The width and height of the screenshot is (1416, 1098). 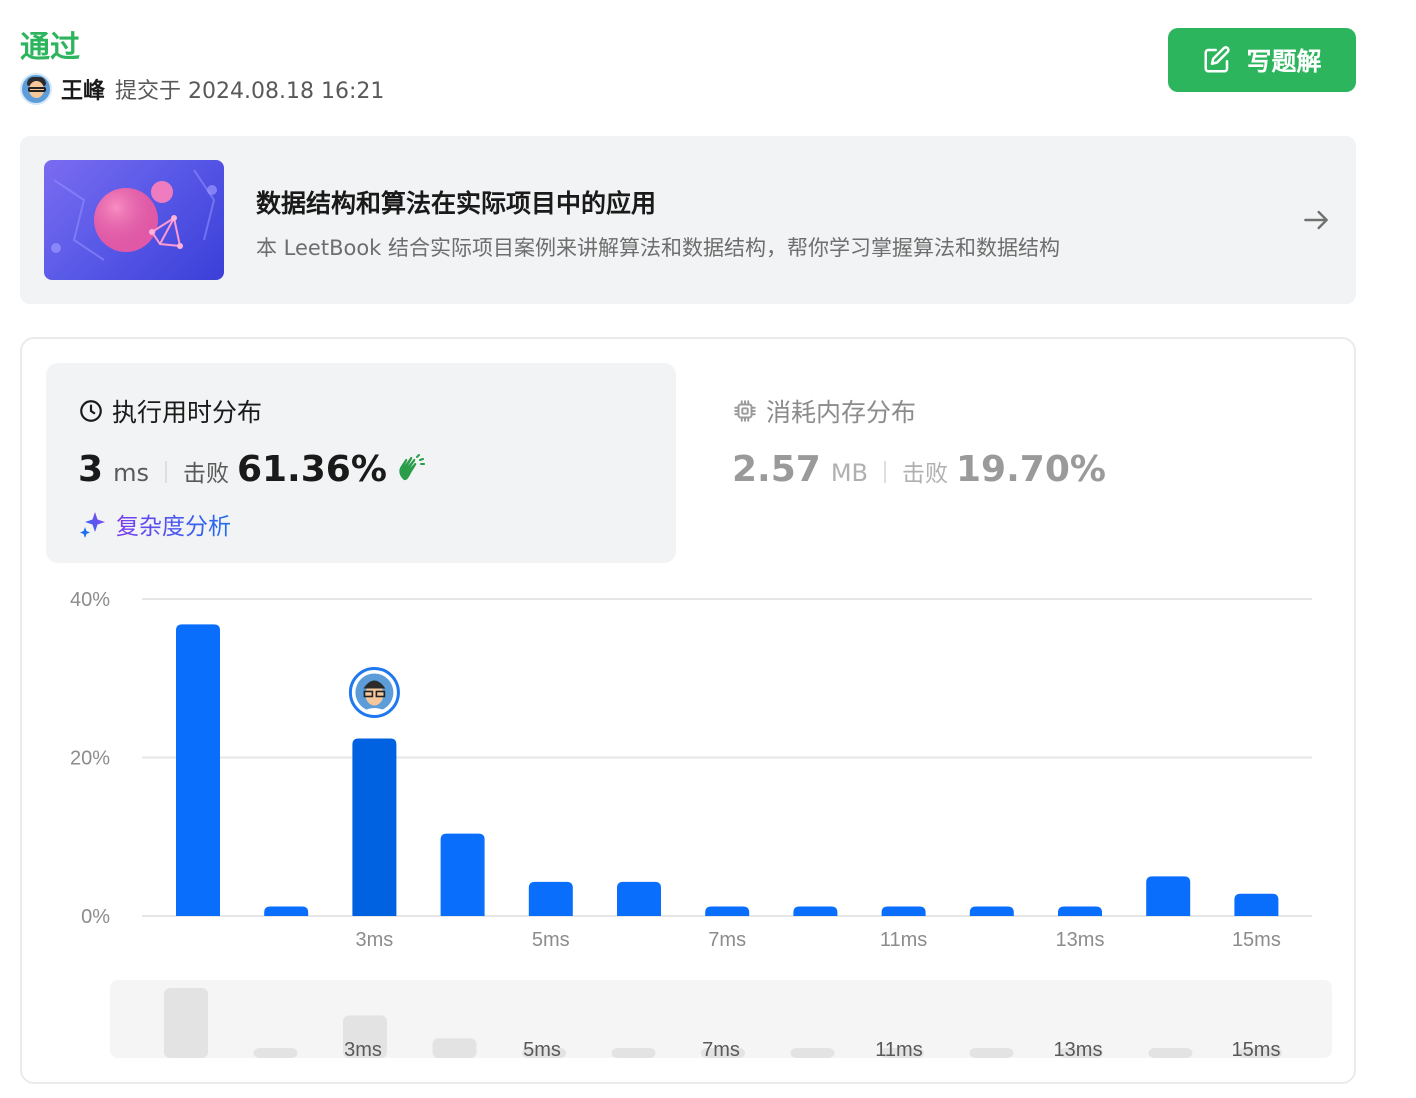 I want to click on x-tick-label: 7ms, so click(x=727, y=940).